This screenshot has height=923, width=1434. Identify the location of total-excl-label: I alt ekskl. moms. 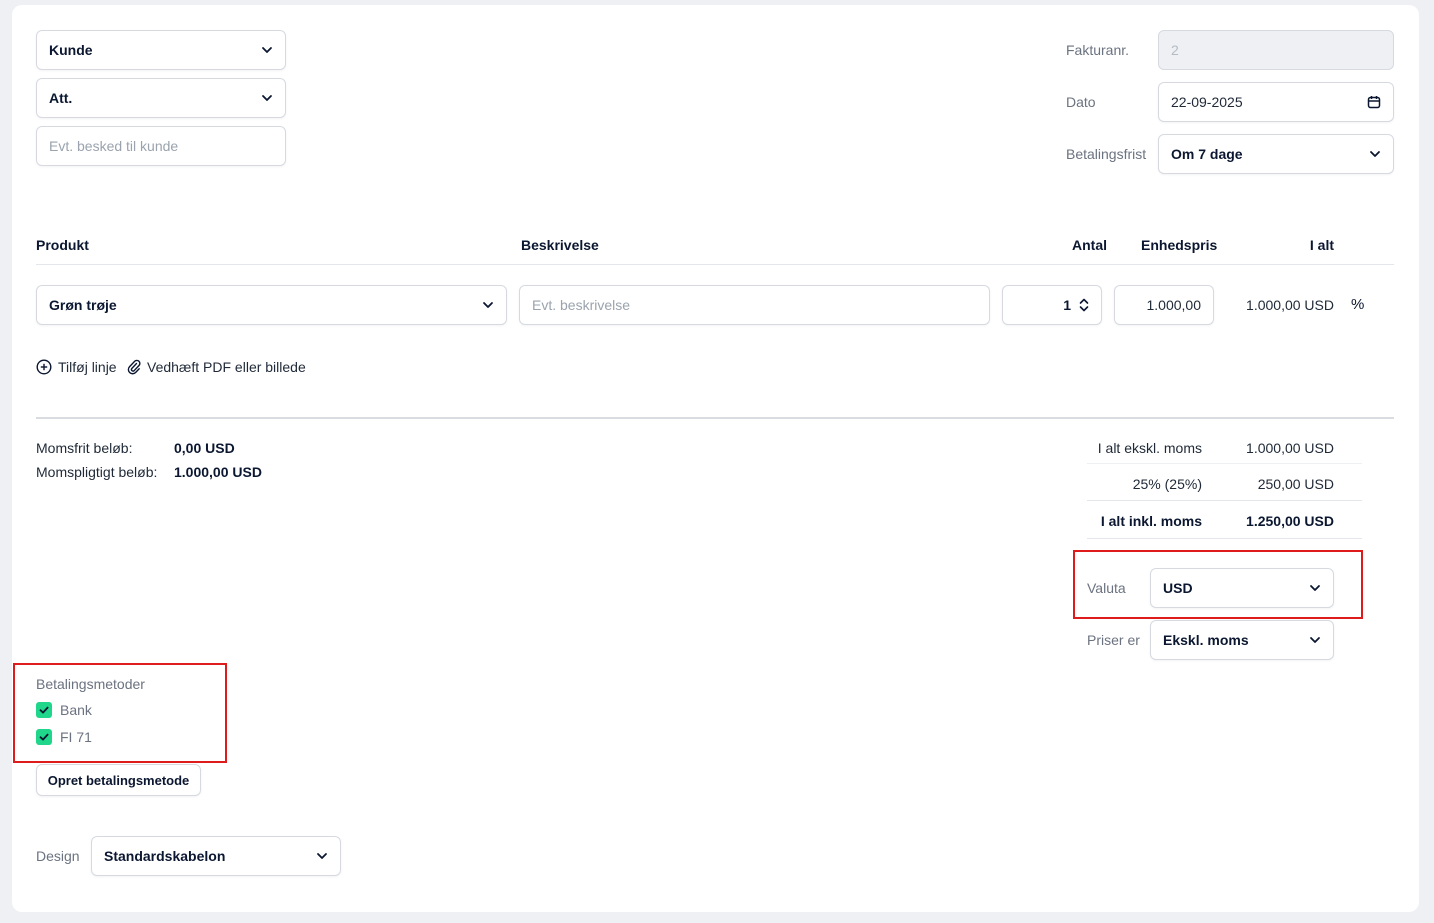
(1149, 448).